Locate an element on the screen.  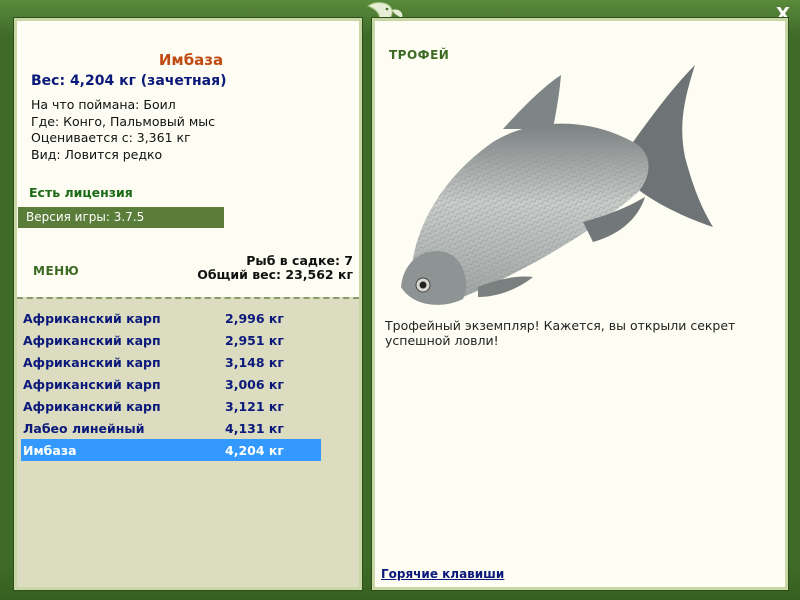
catch-count: Рыб в садке: 7 is located at coordinates (299, 260).